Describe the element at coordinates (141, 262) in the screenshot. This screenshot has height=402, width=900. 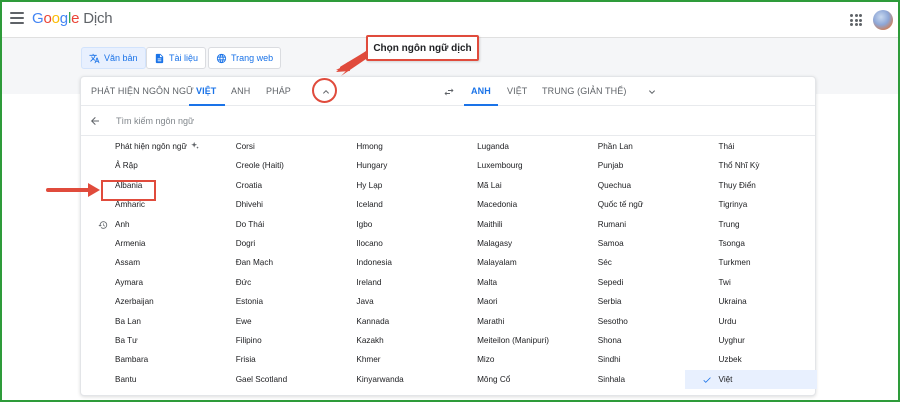
I see `language-item: Assam` at that location.